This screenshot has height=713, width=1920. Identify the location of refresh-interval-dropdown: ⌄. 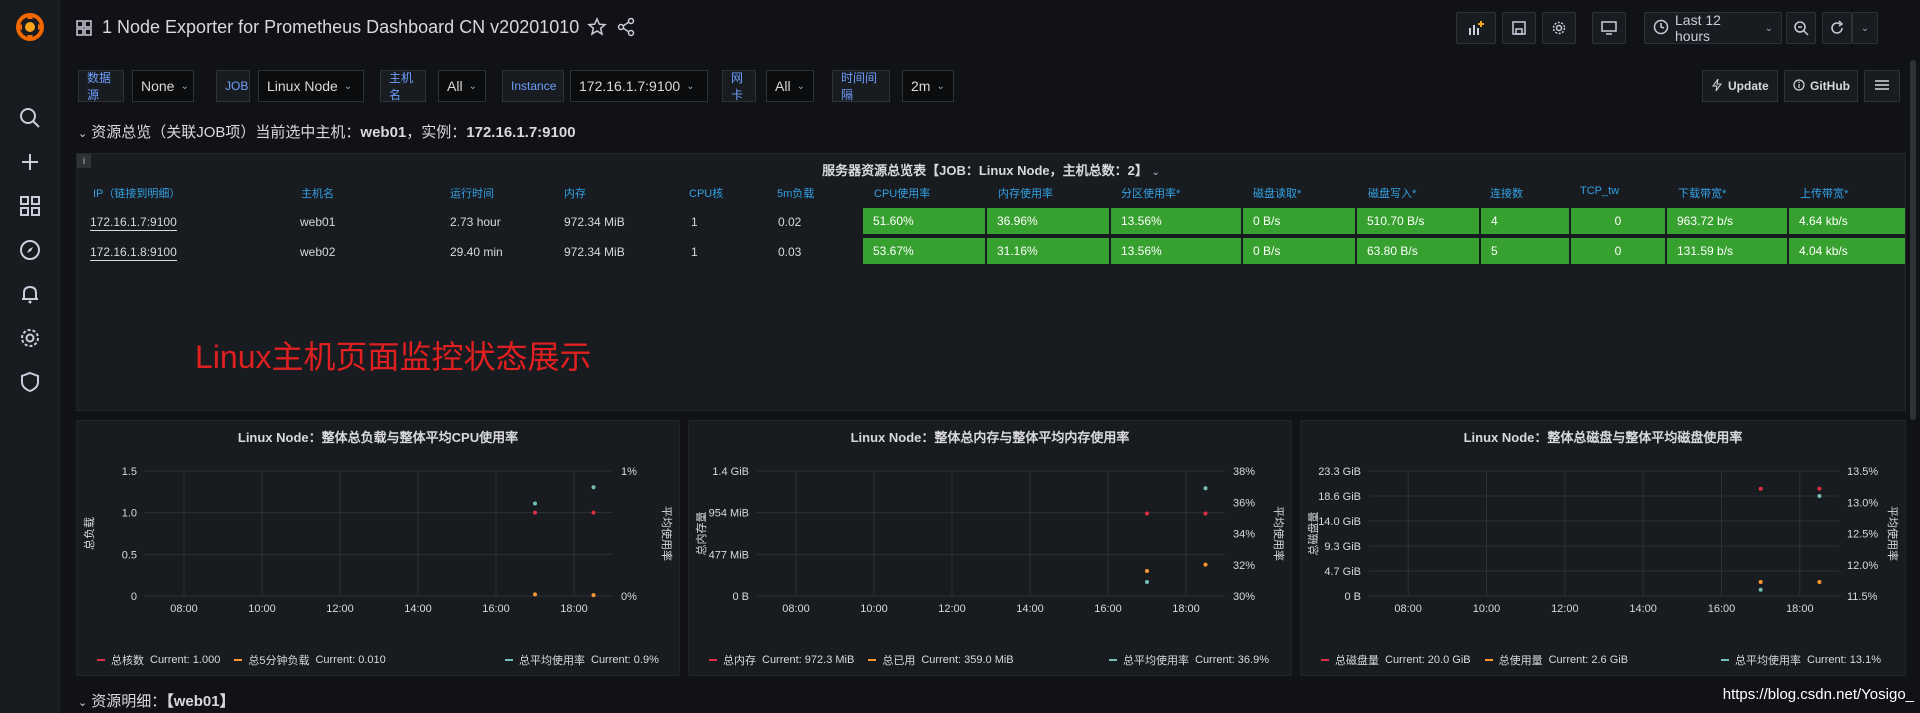
(1865, 28).